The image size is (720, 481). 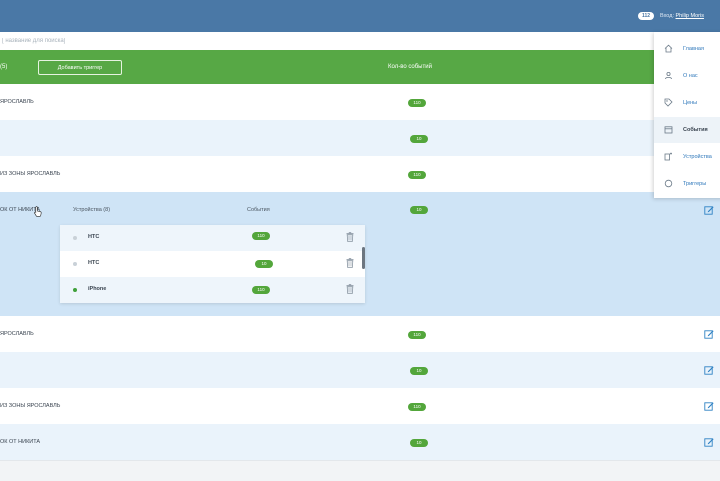 I want to click on calendar-icon, so click(x=668, y=129).